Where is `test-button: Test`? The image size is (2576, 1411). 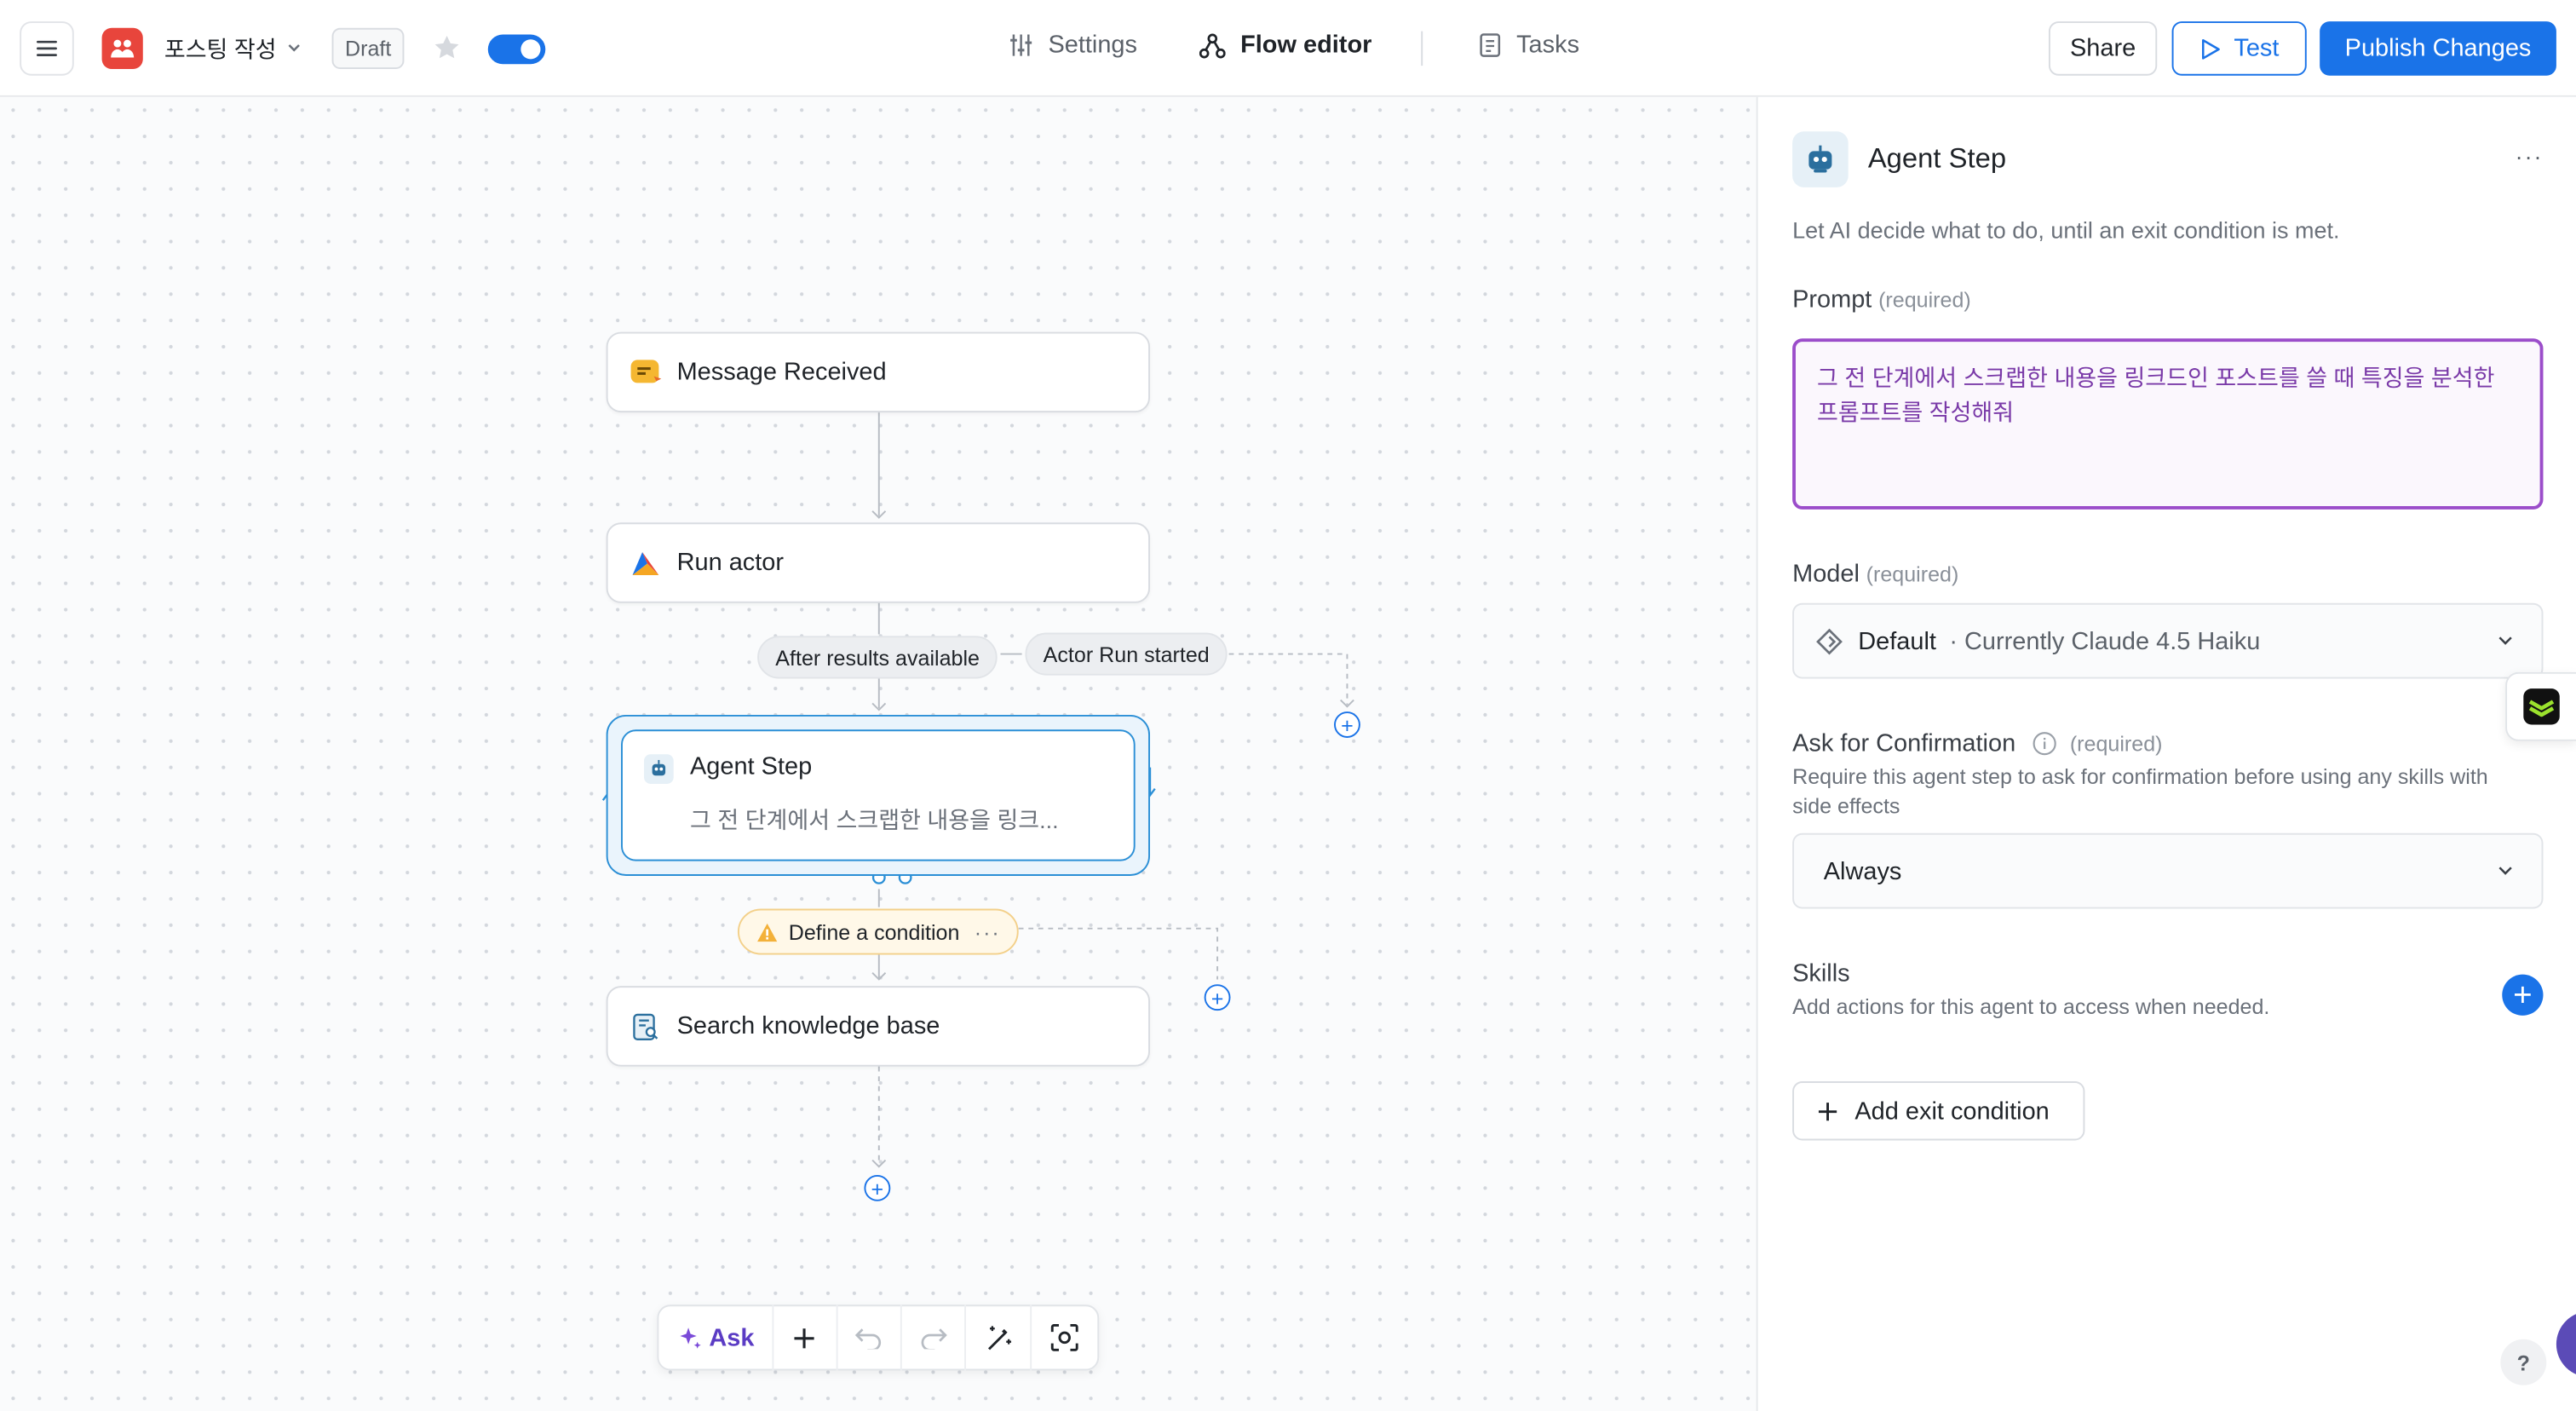 test-button: Test is located at coordinates (2239, 48).